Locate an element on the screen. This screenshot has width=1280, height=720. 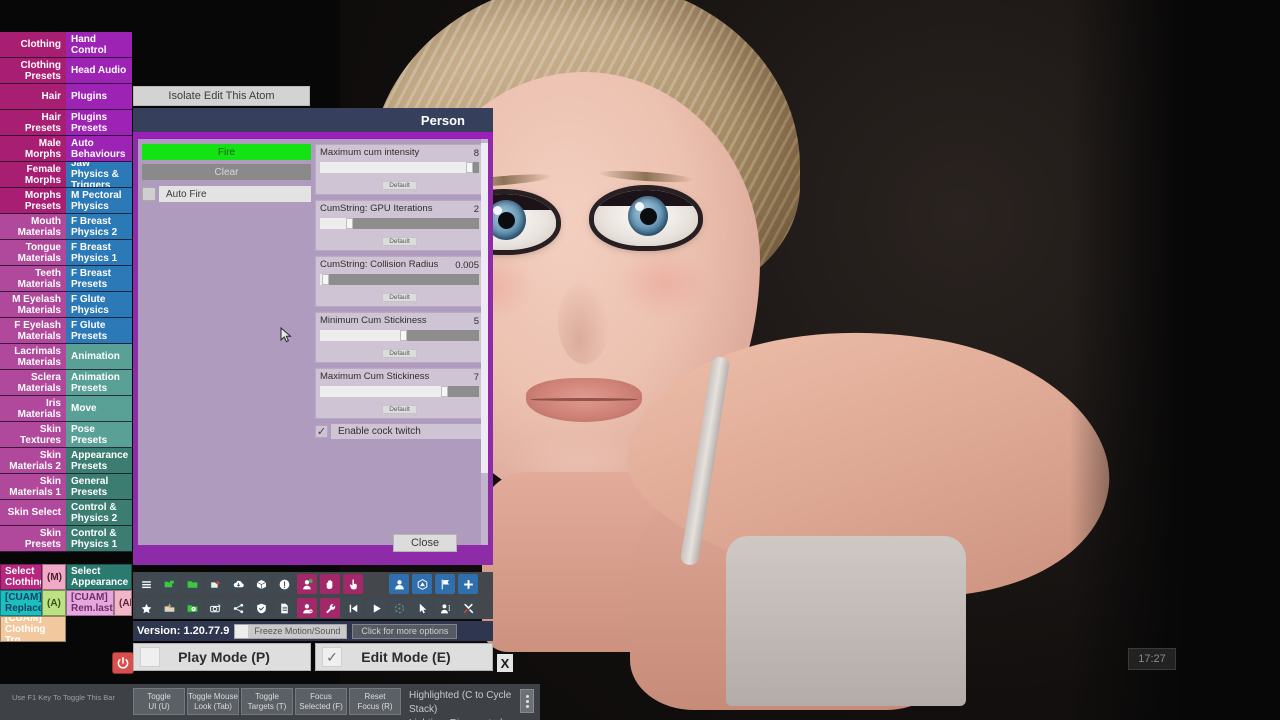
clear-button: Clear is located at coordinates (226, 172).